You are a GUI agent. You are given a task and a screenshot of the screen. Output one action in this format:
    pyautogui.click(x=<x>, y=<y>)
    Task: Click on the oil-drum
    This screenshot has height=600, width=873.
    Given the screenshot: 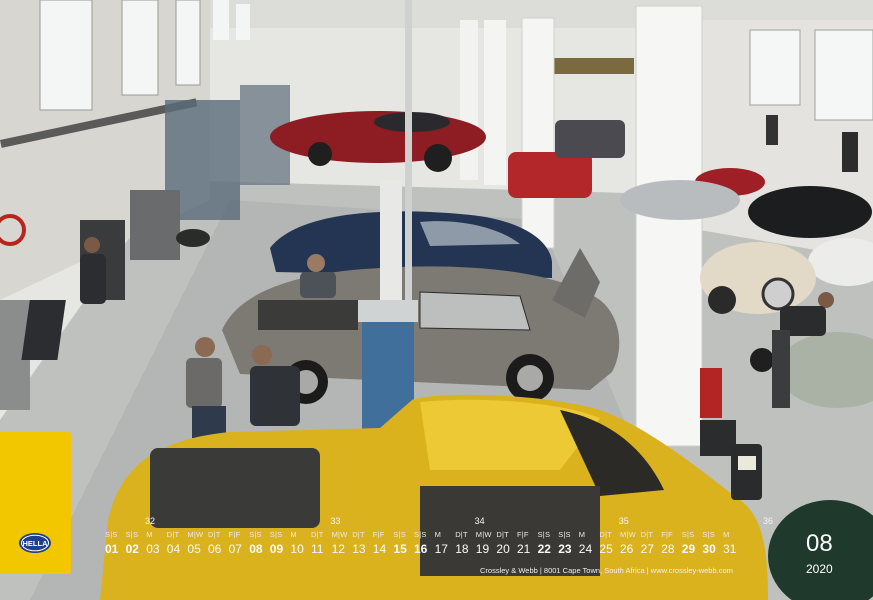 What is the action you would take?
    pyautogui.click(x=746, y=472)
    